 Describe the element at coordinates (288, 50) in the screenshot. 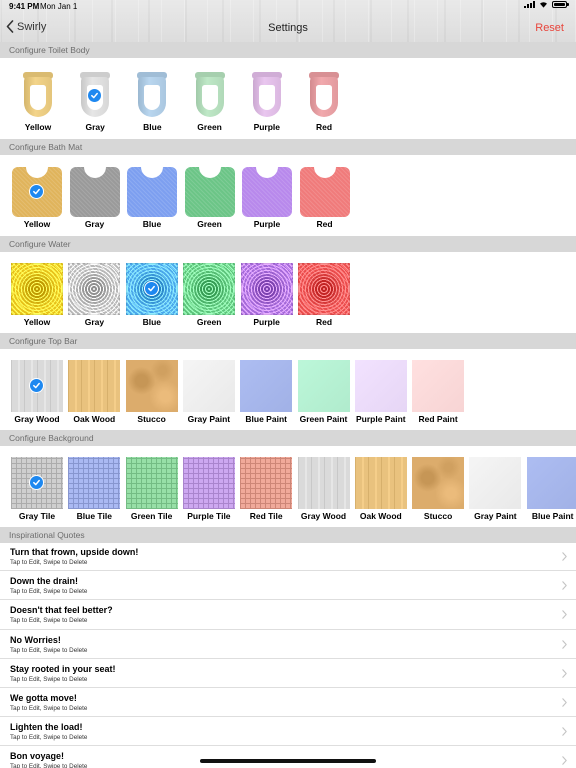

I see `section-header-toilet: Configure Toilet Body` at that location.